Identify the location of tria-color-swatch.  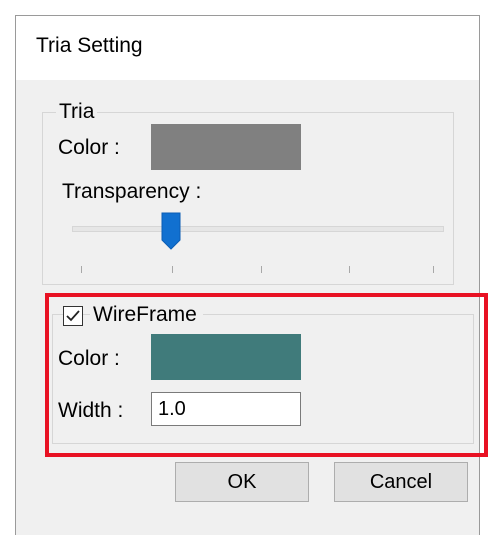
(226, 147).